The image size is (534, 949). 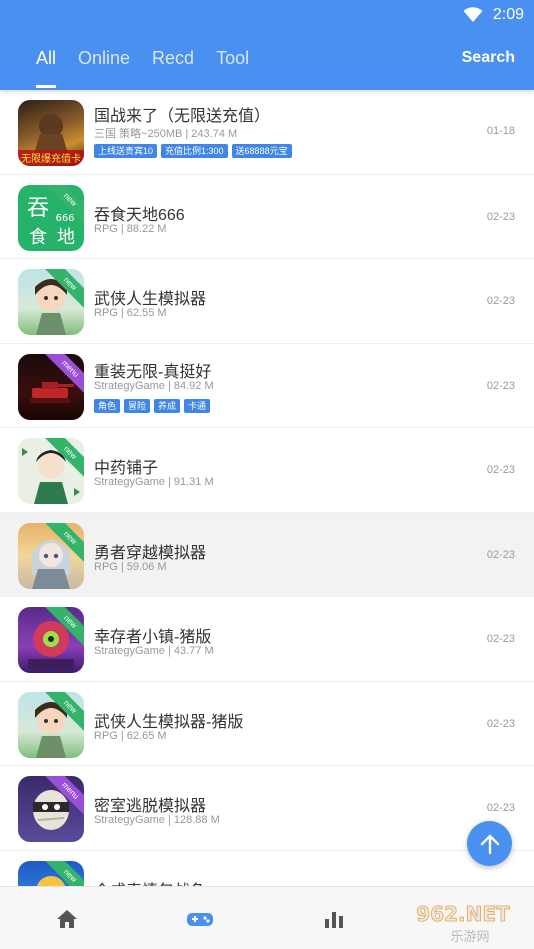 What do you see at coordinates (135, 68) in the screenshot?
I see `tab-bar: All Online Recd Tool` at bounding box center [135, 68].